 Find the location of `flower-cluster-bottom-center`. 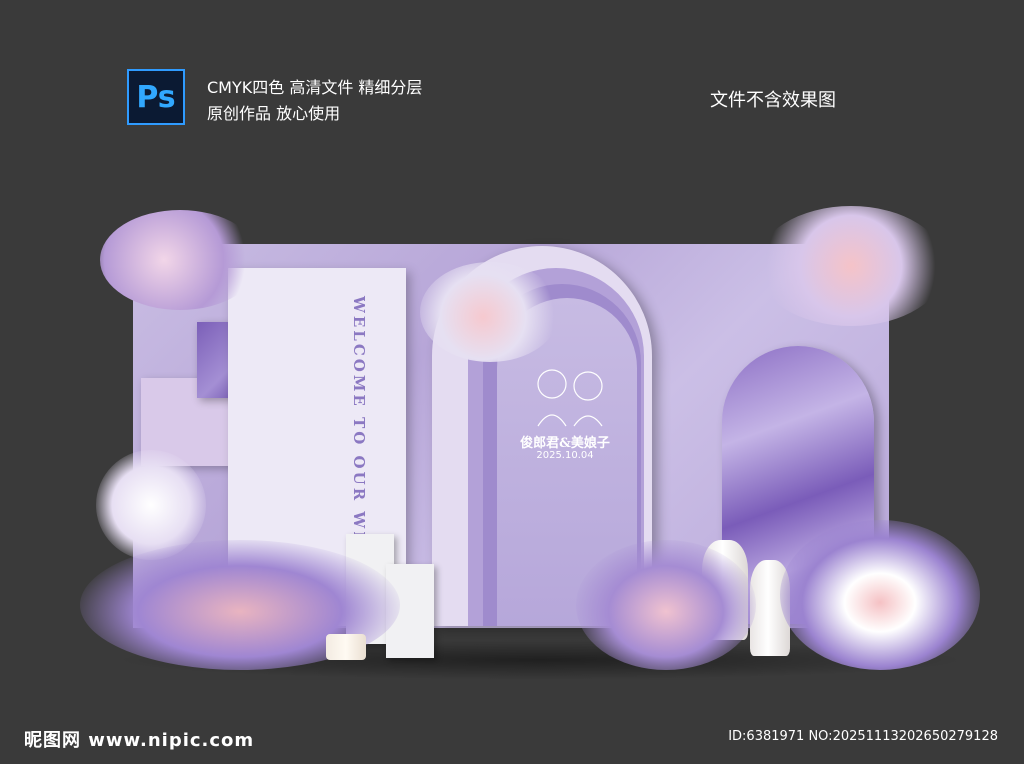

flower-cluster-bottom-center is located at coordinates (666, 605).